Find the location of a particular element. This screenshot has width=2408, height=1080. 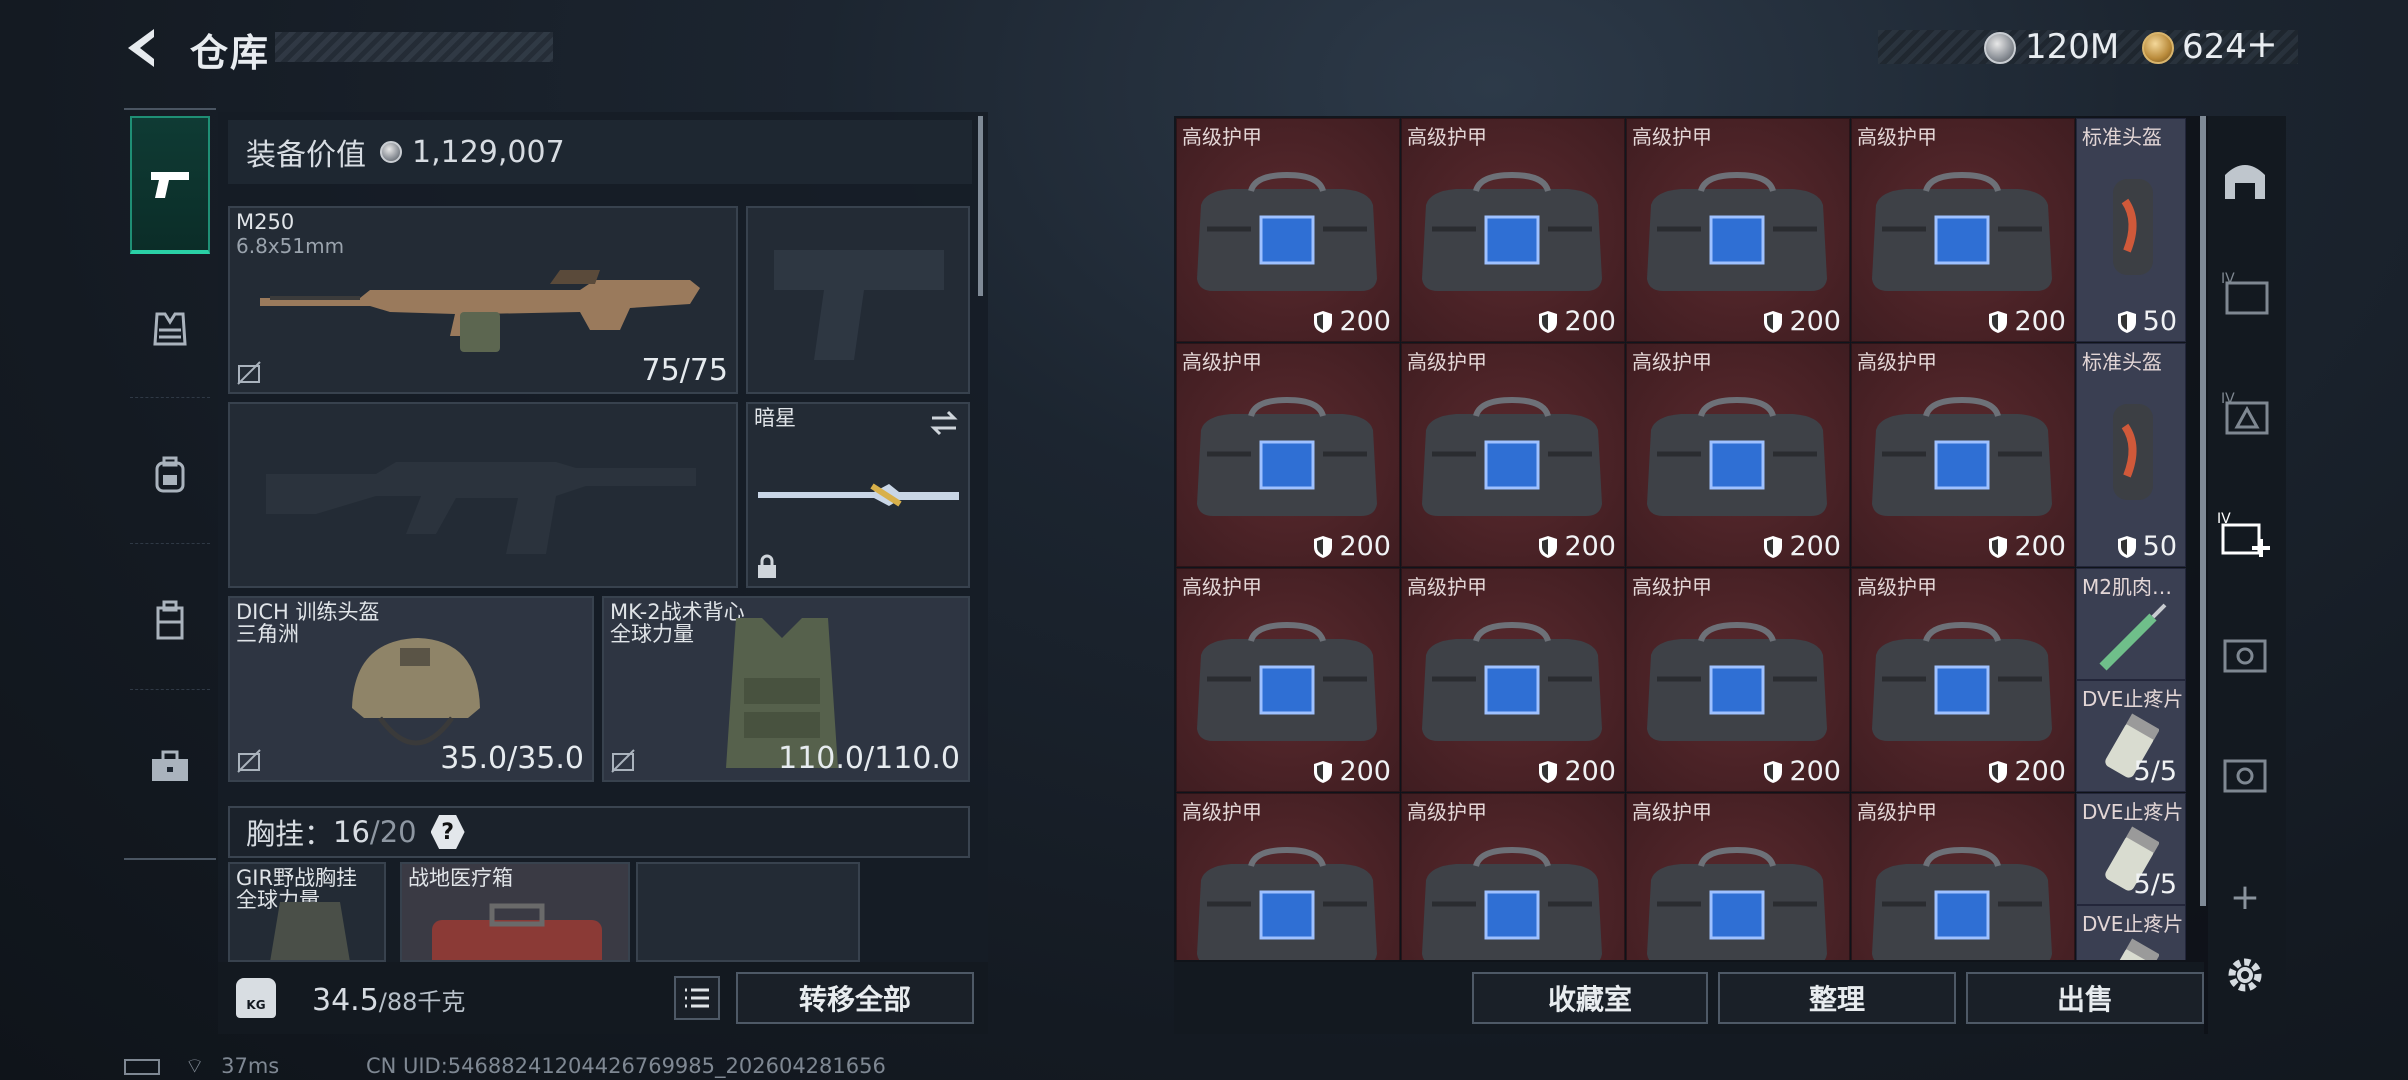

stash-item-side-1: 标准头盔 50 is located at coordinates (2131, 455).